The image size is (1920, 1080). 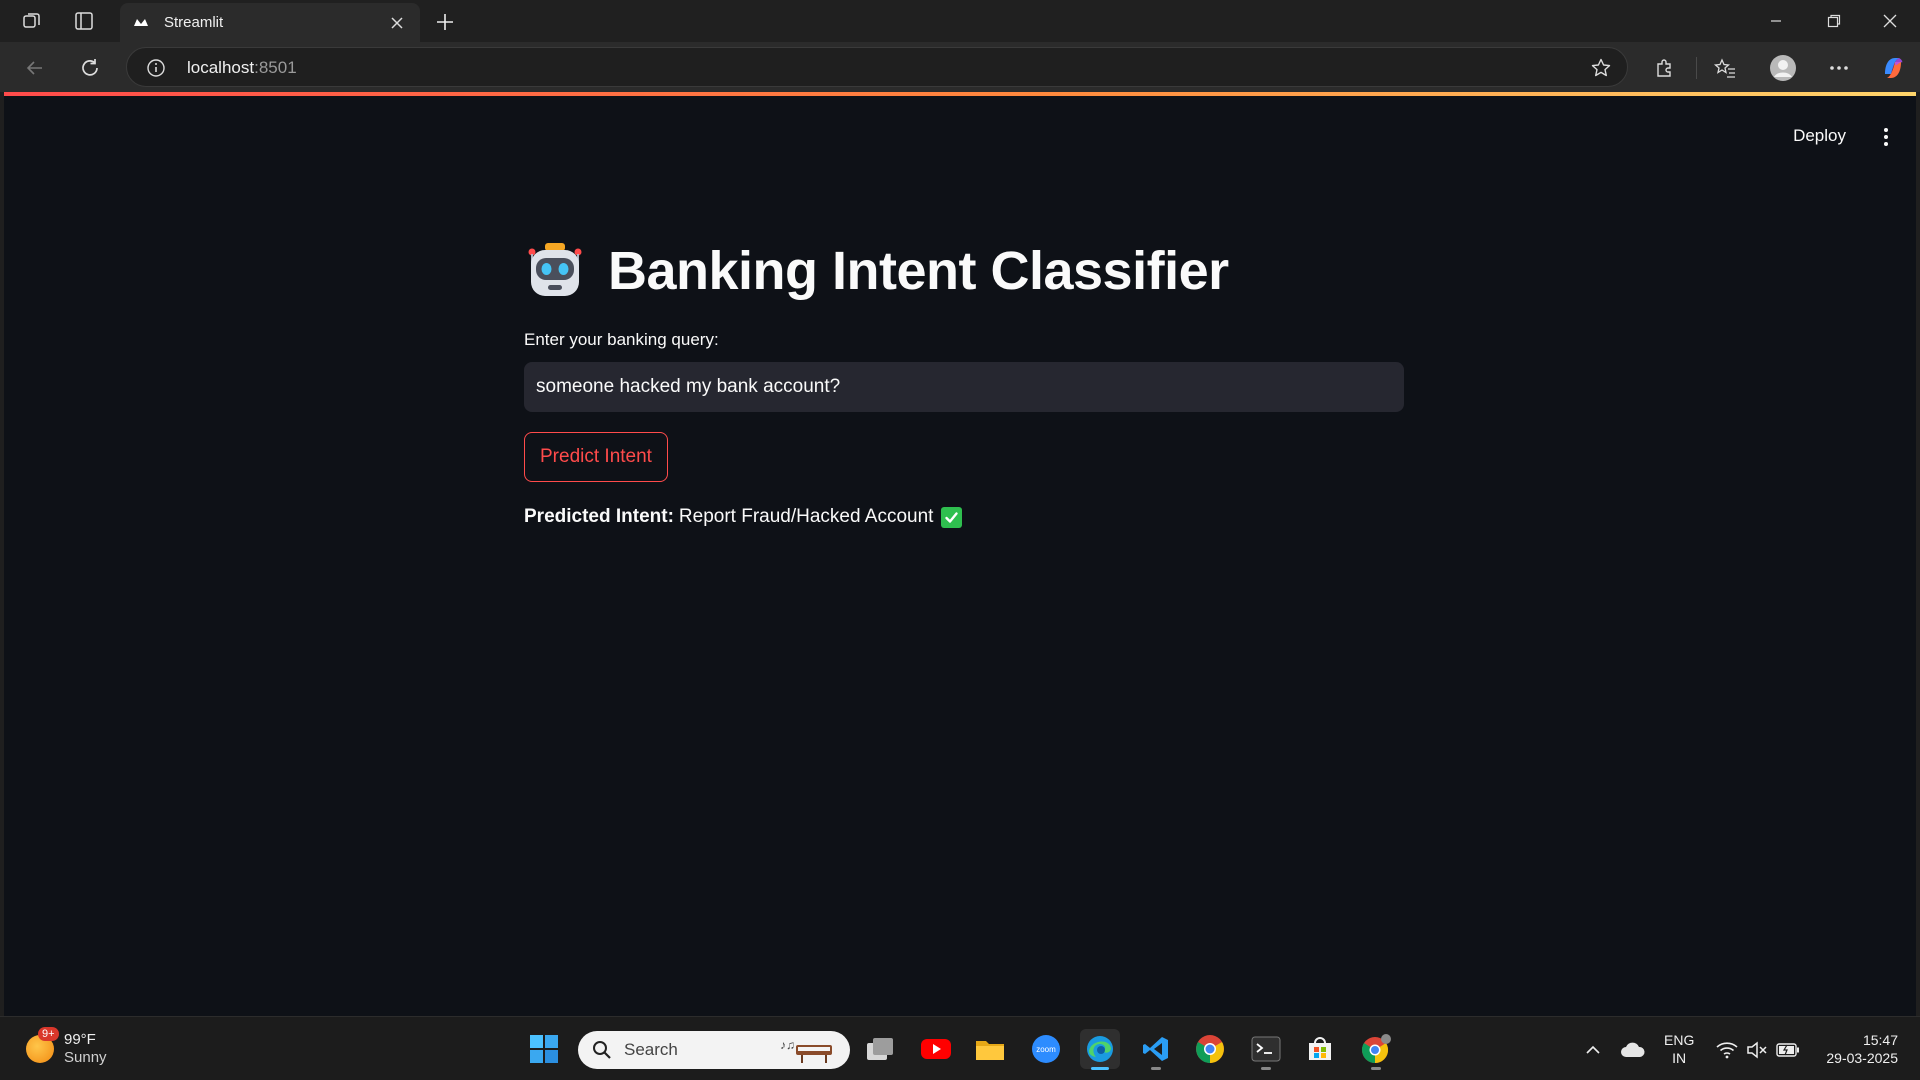 I want to click on site-info-icon, so click(x=156, y=68).